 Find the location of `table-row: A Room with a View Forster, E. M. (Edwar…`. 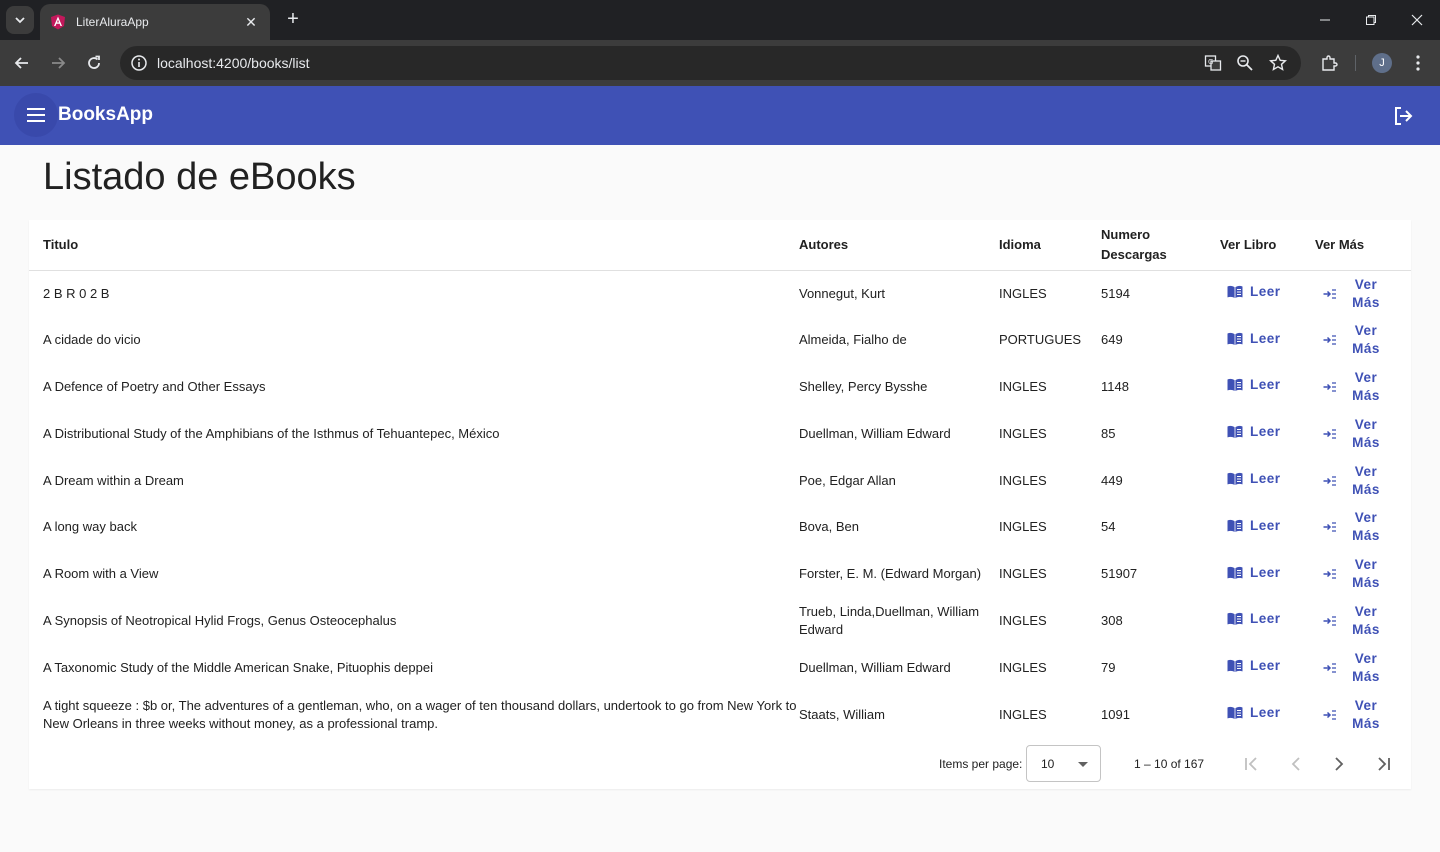

table-row: A Room with a View Forster, E. M. (Edwar… is located at coordinates (720, 574).